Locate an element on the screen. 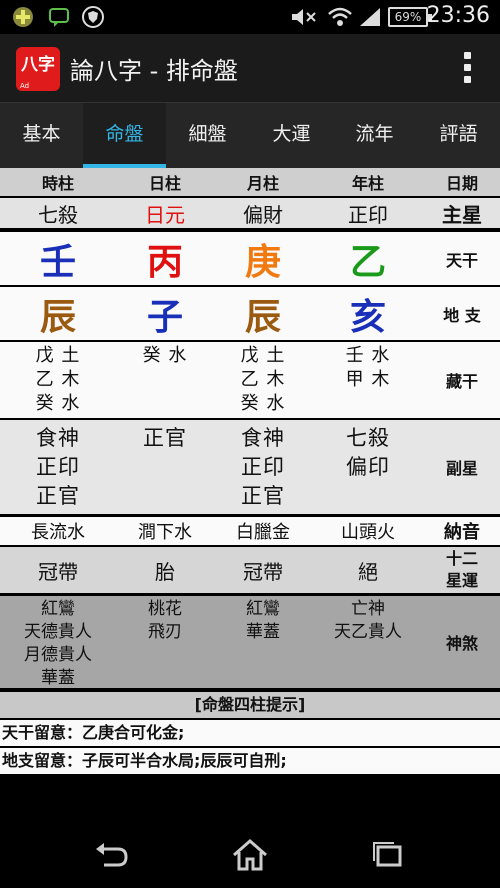 The width and height of the screenshot is (500, 888). page-title: 論八字 - 排命盤 is located at coordinates (154, 71).